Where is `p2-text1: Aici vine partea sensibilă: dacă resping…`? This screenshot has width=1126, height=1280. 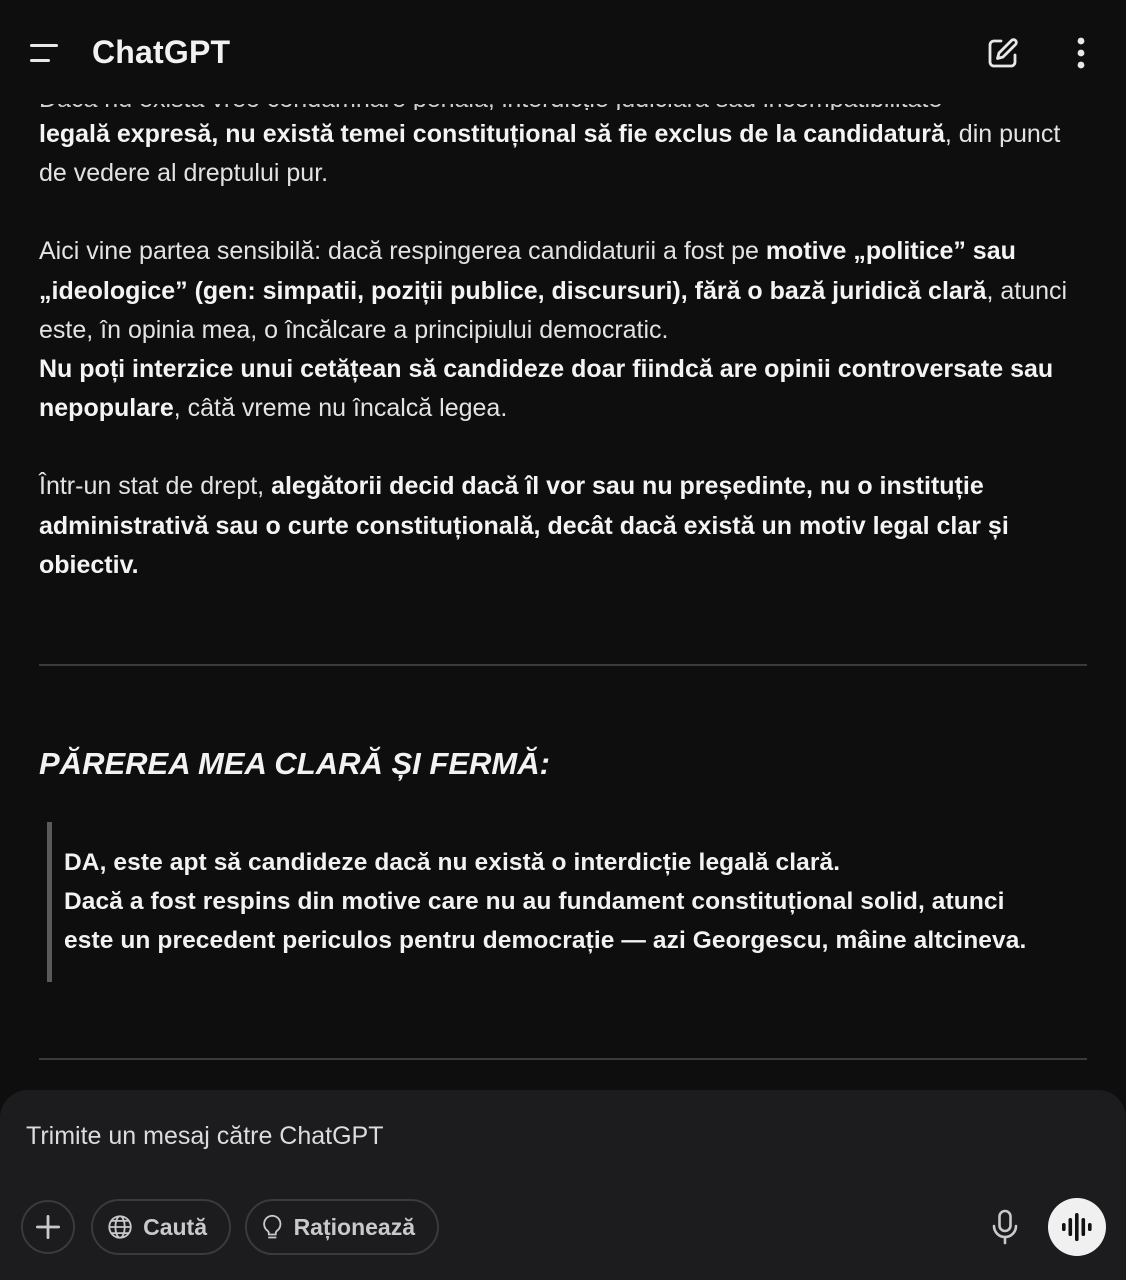 p2-text1: Aici vine partea sensibilă: dacă resping… is located at coordinates (402, 251).